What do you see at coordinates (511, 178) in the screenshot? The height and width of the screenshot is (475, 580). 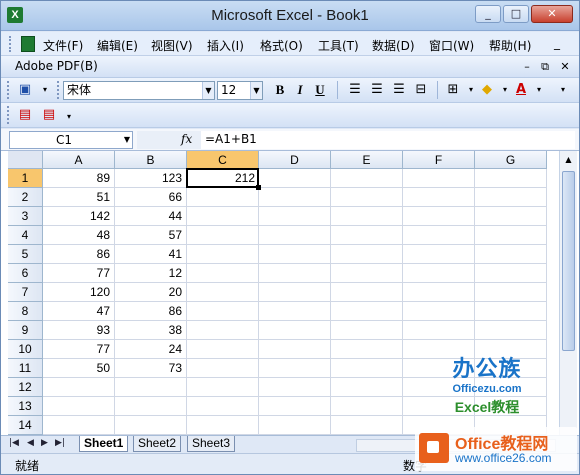 I see `cell-g1` at bounding box center [511, 178].